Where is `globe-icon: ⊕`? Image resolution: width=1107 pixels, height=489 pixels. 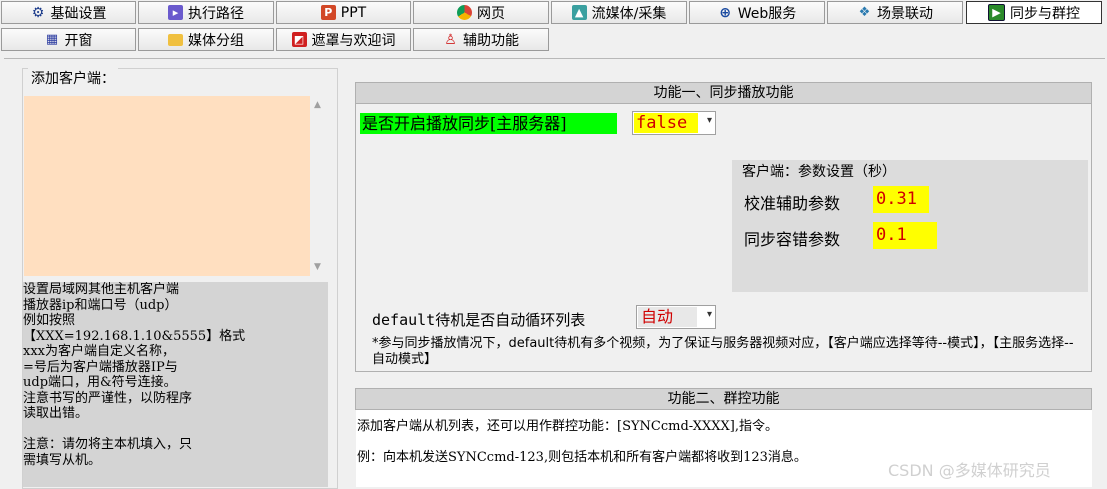
globe-icon: ⊕ is located at coordinates (725, 12).